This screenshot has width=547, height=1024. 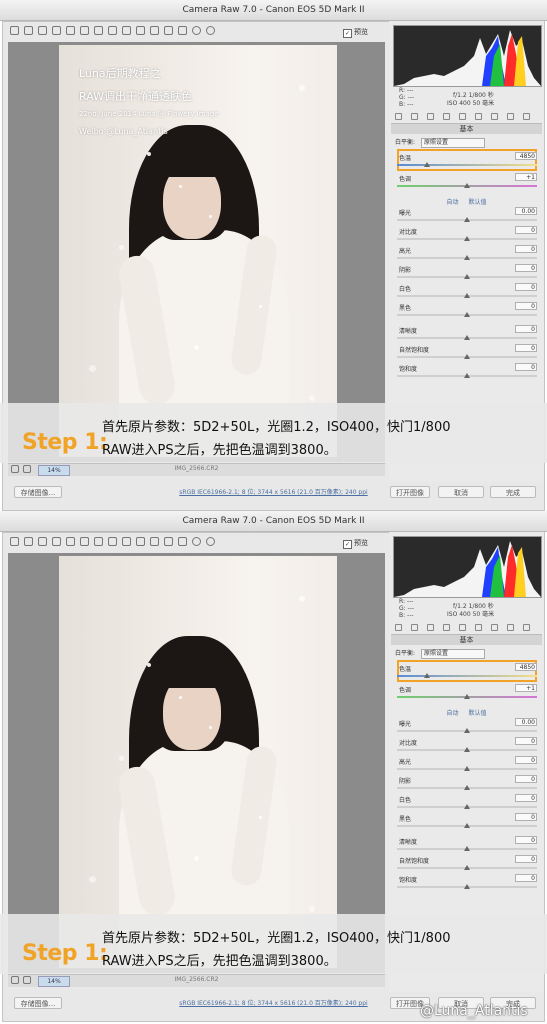 I want to click on auto-link: 自动, so click(x=453, y=713).